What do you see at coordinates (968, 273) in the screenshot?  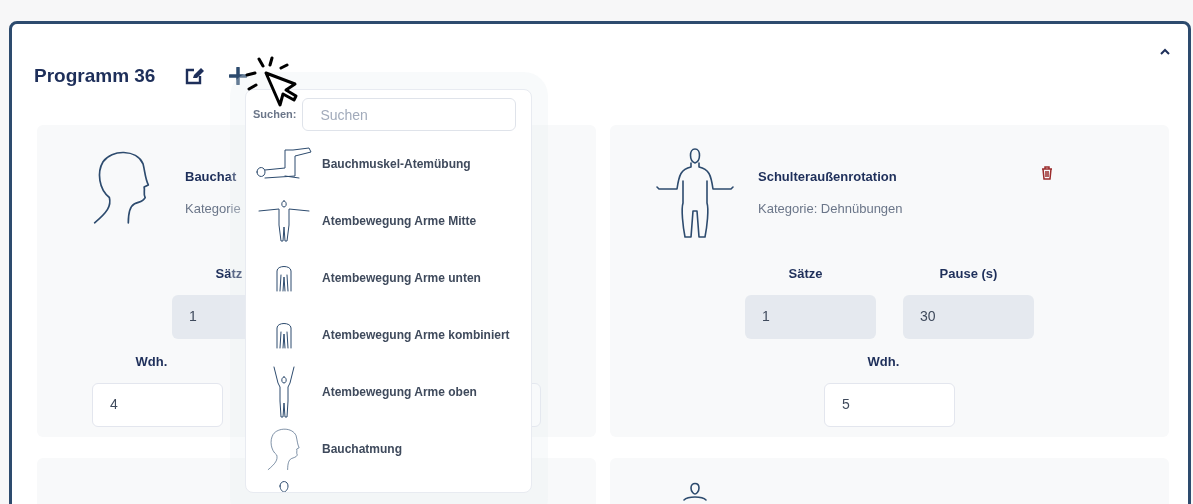 I see `field-label: Pause (s)` at bounding box center [968, 273].